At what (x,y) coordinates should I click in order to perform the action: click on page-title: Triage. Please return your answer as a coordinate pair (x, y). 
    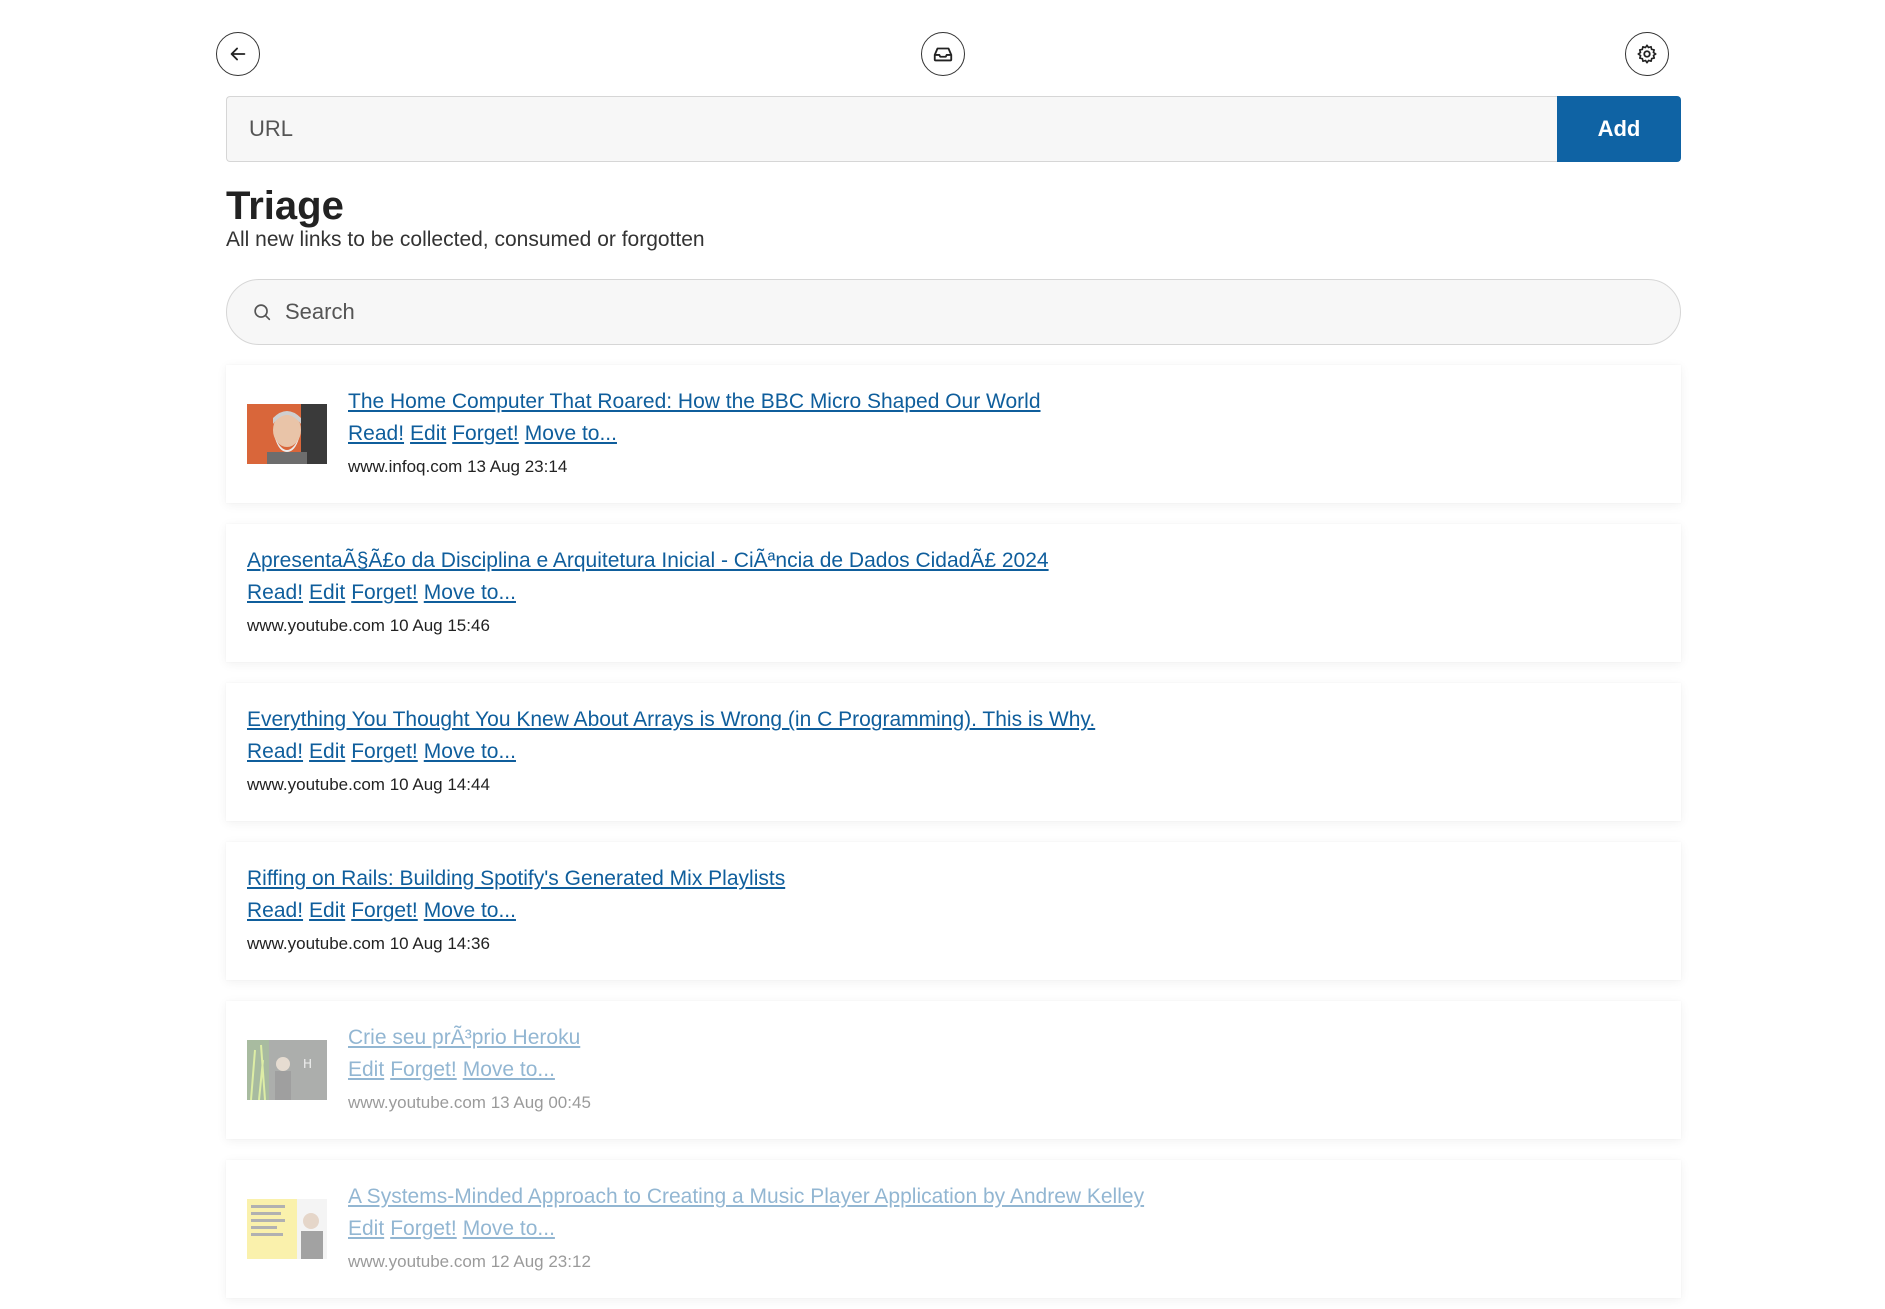
    Looking at the image, I should click on (285, 206).